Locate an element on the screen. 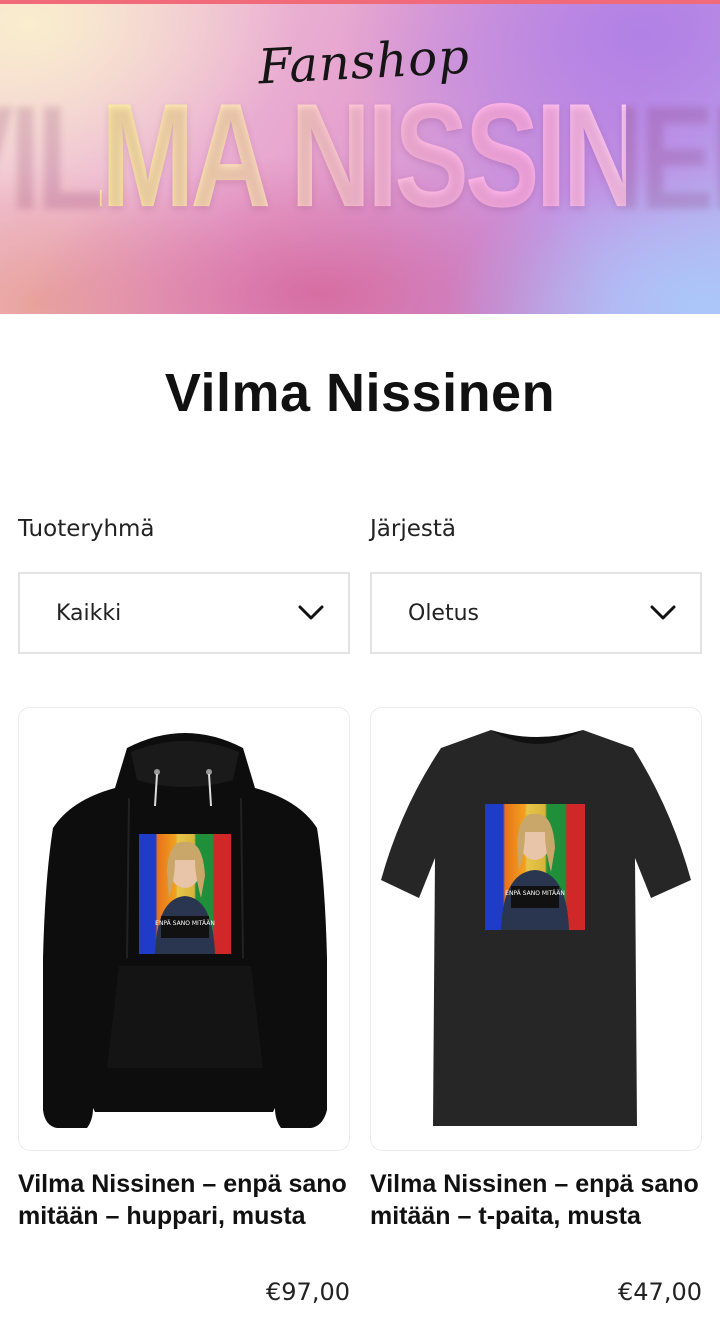 Image resolution: width=720 pixels, height=1328 pixels. black-hoodie-with-print-icon: ENPÄ SANO MITÄÄN is located at coordinates (185, 930).